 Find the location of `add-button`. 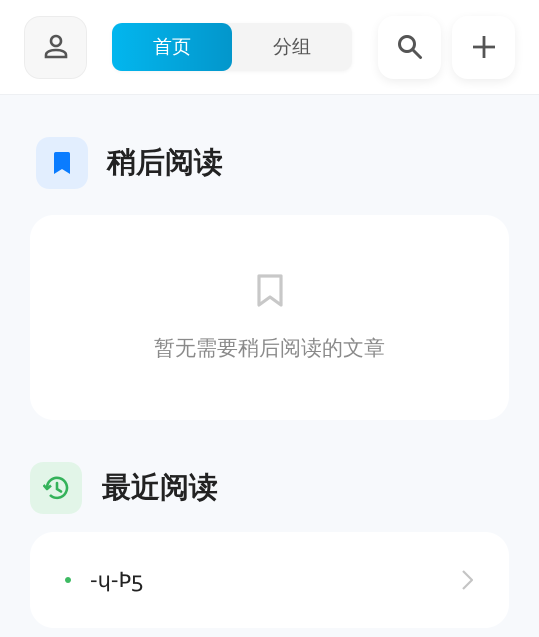

add-button is located at coordinates (483, 47).